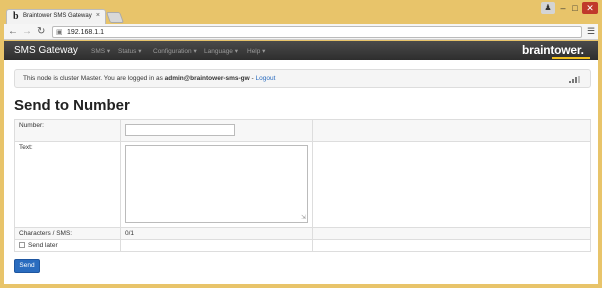 This screenshot has width=602, height=288. I want to click on number-cell, so click(216, 130).